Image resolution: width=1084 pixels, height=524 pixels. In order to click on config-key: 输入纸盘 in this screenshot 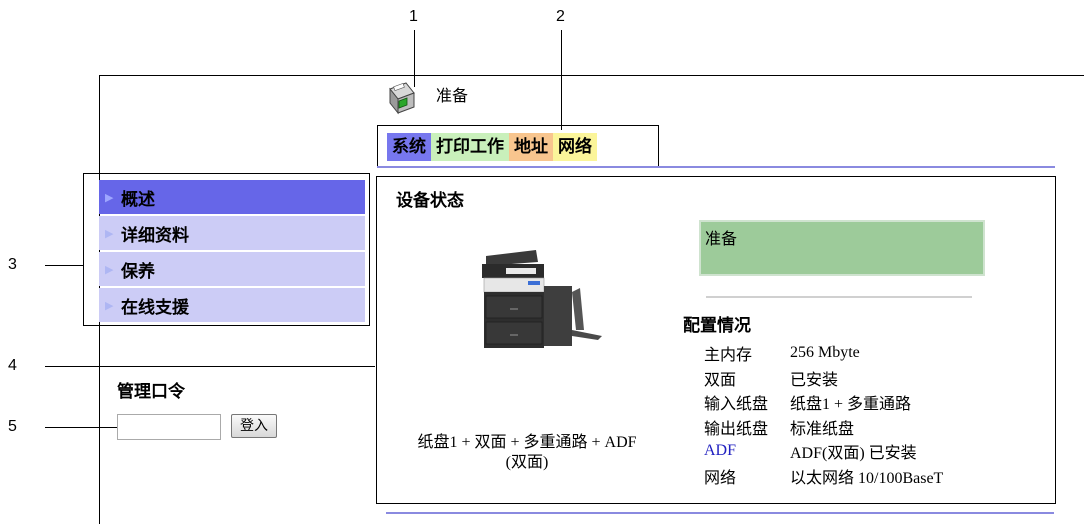, I will do `click(736, 405)`.